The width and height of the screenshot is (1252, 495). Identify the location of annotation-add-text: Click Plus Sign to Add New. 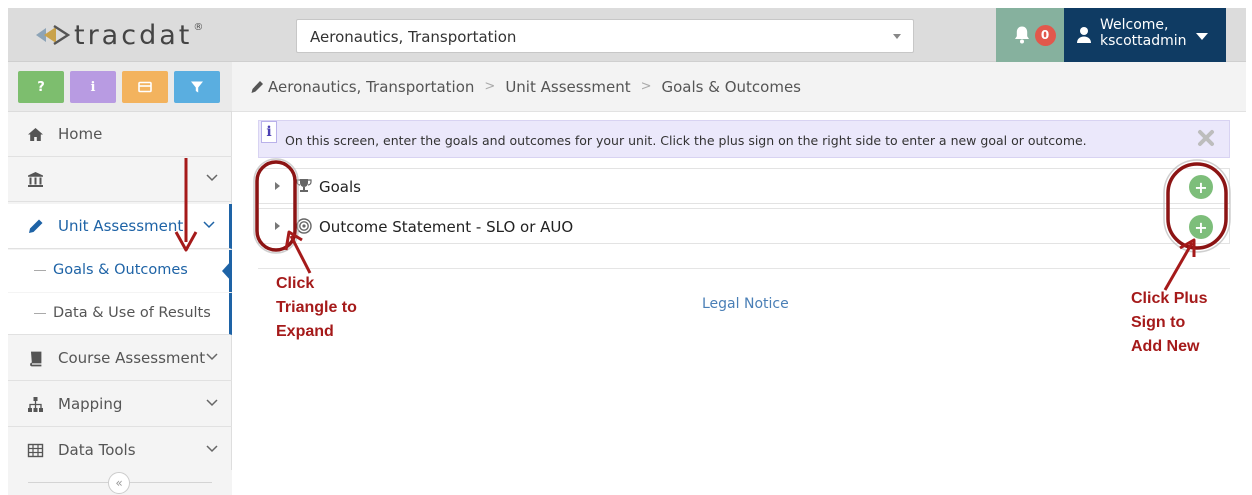
(1169, 322).